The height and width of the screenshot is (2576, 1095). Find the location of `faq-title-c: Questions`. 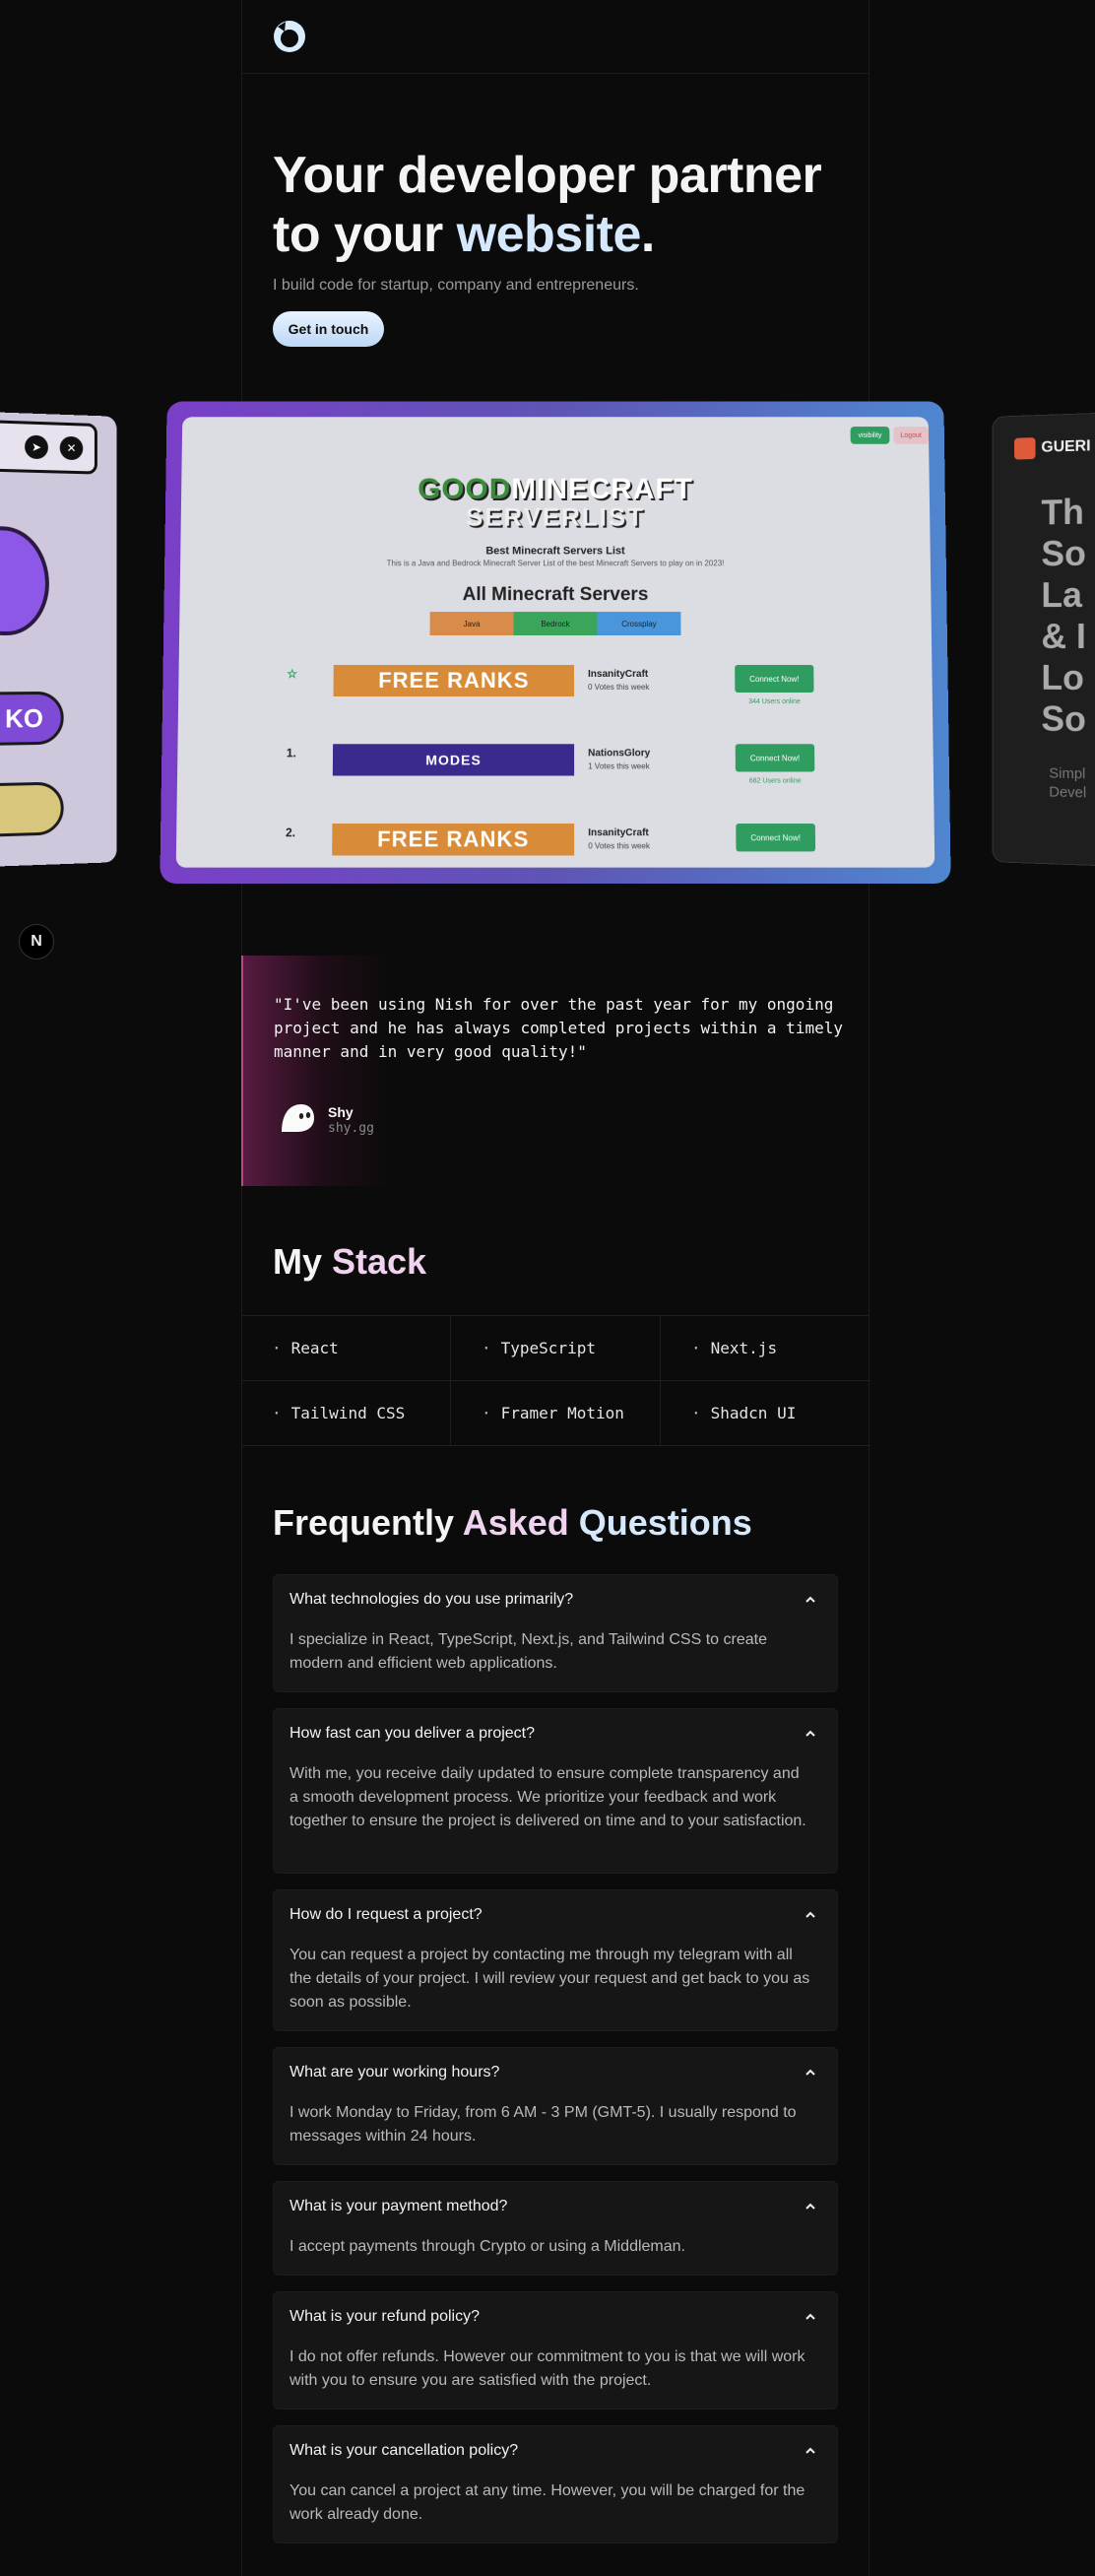

faq-title-c: Questions is located at coordinates (665, 1523).